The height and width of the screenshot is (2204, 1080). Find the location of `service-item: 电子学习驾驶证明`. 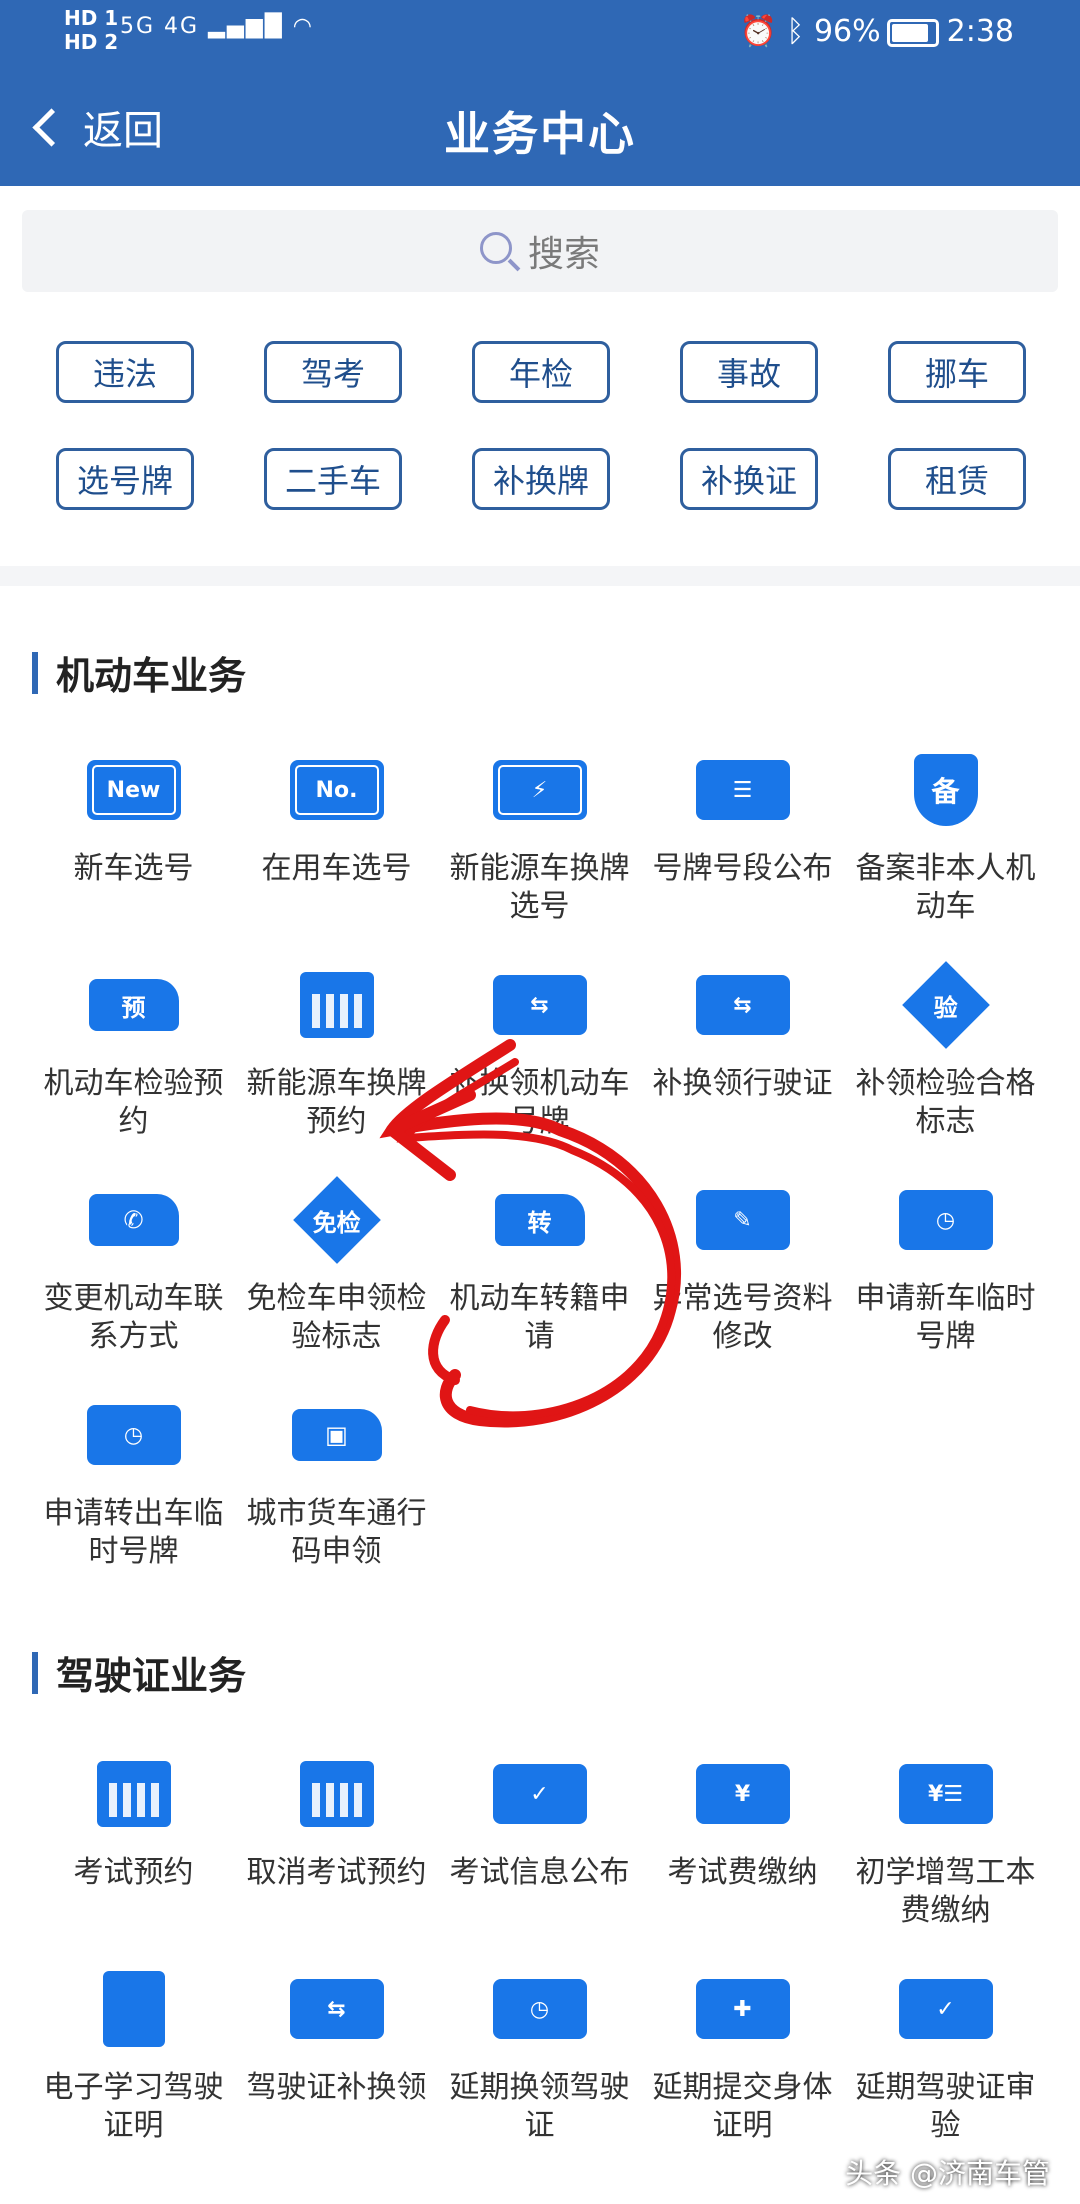

service-item: 电子学习驾驶证明 is located at coordinates (133, 2074).